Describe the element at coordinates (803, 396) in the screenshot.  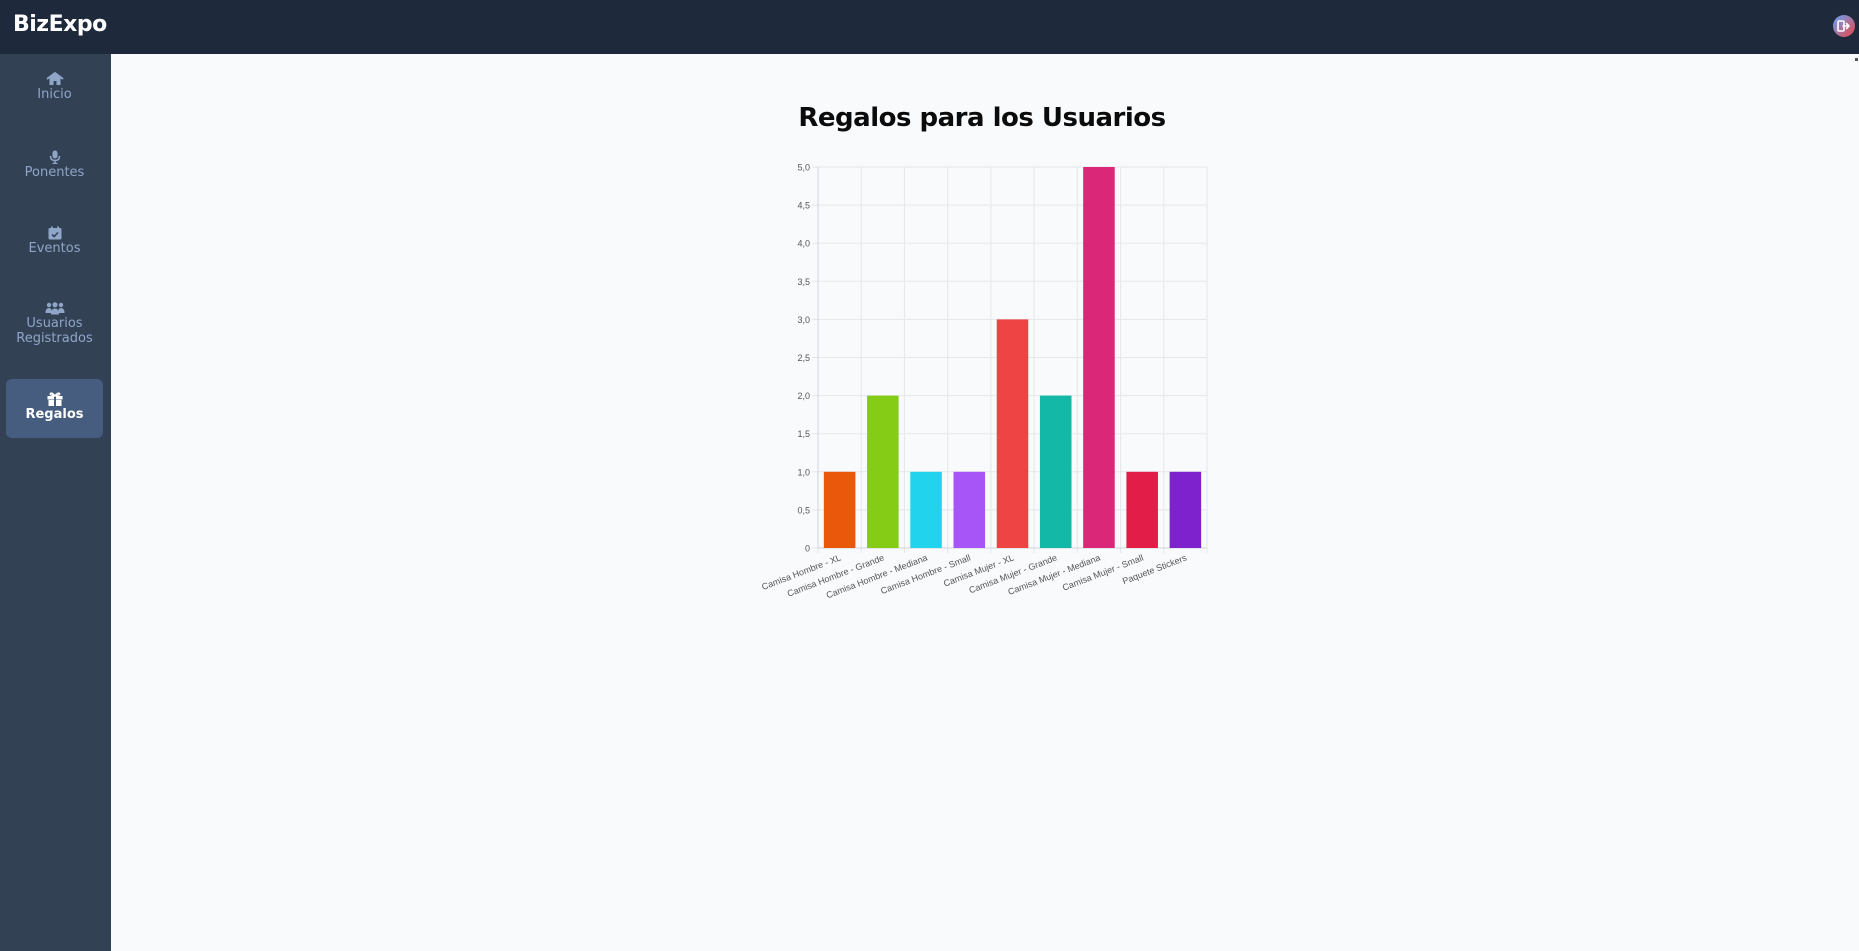
I see `y-tick-label: 2,0` at that location.